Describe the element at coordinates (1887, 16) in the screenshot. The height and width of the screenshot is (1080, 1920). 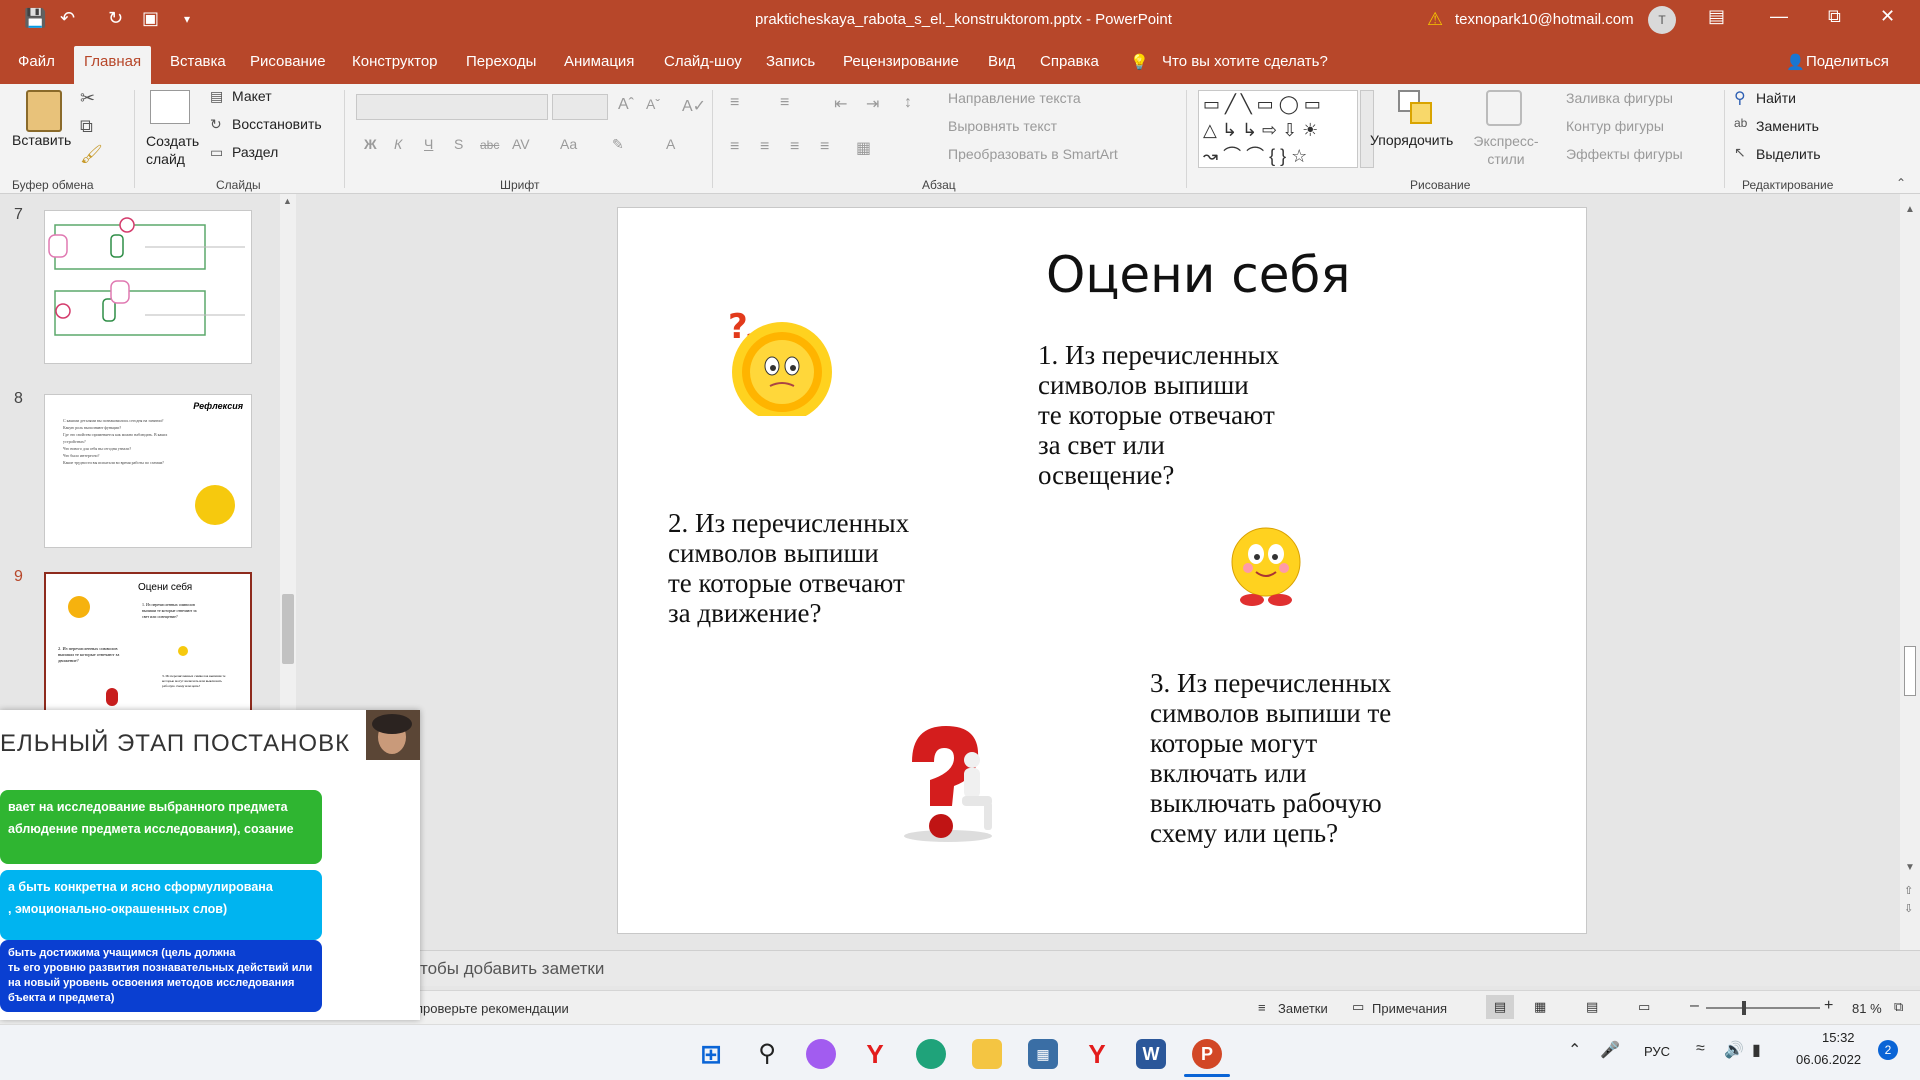
I see `close-icon: ✕` at that location.